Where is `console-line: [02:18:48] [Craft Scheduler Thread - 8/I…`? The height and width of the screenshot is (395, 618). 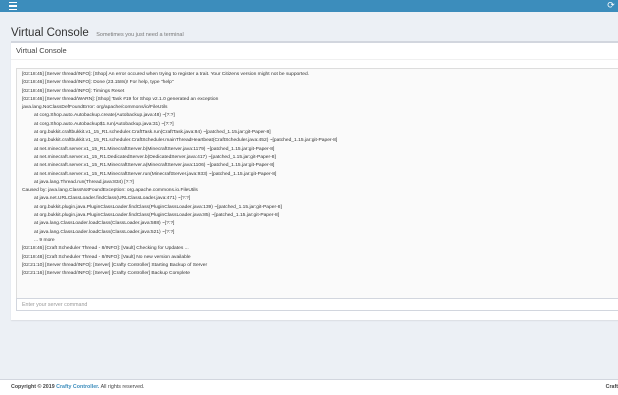
console-line: [02:18:48] [Craft Scheduler Thread - 8/I… is located at coordinates (106, 257).